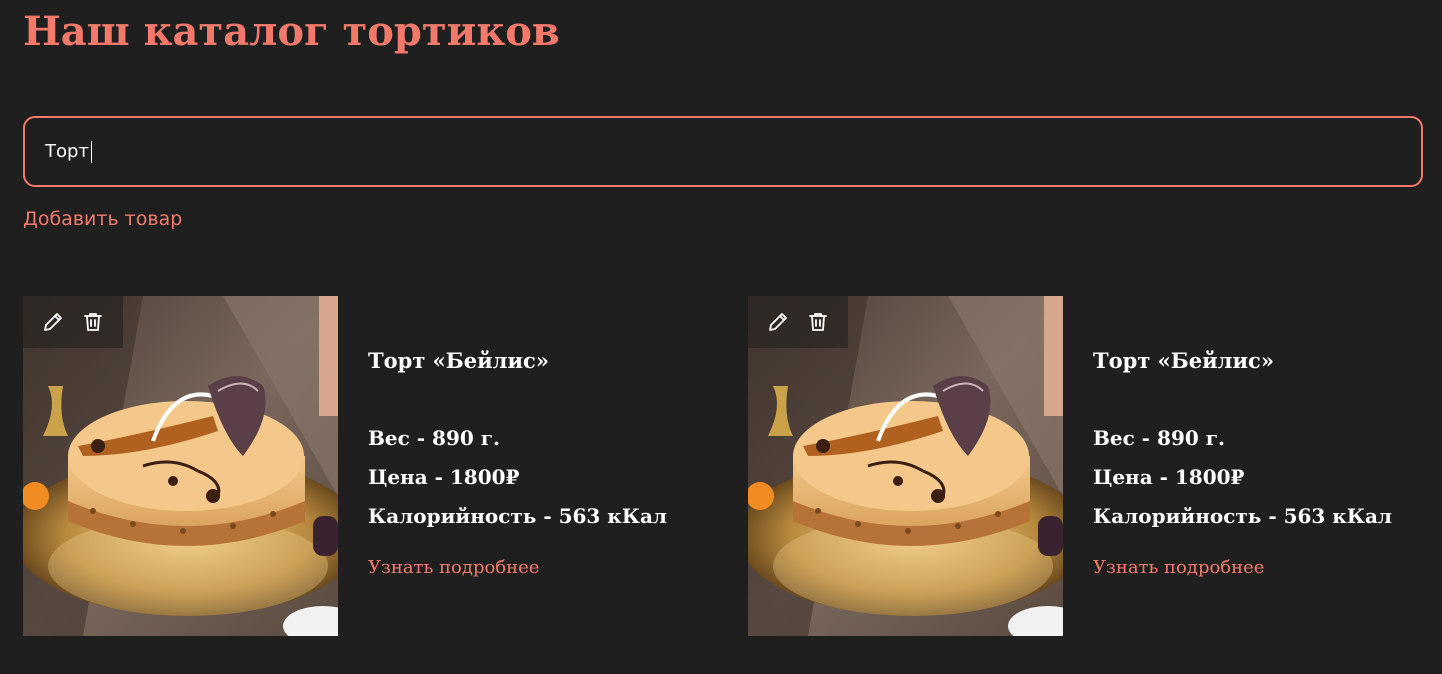 The image size is (1442, 674). What do you see at coordinates (723, 151) in the screenshot?
I see `search-input: Торт` at bounding box center [723, 151].